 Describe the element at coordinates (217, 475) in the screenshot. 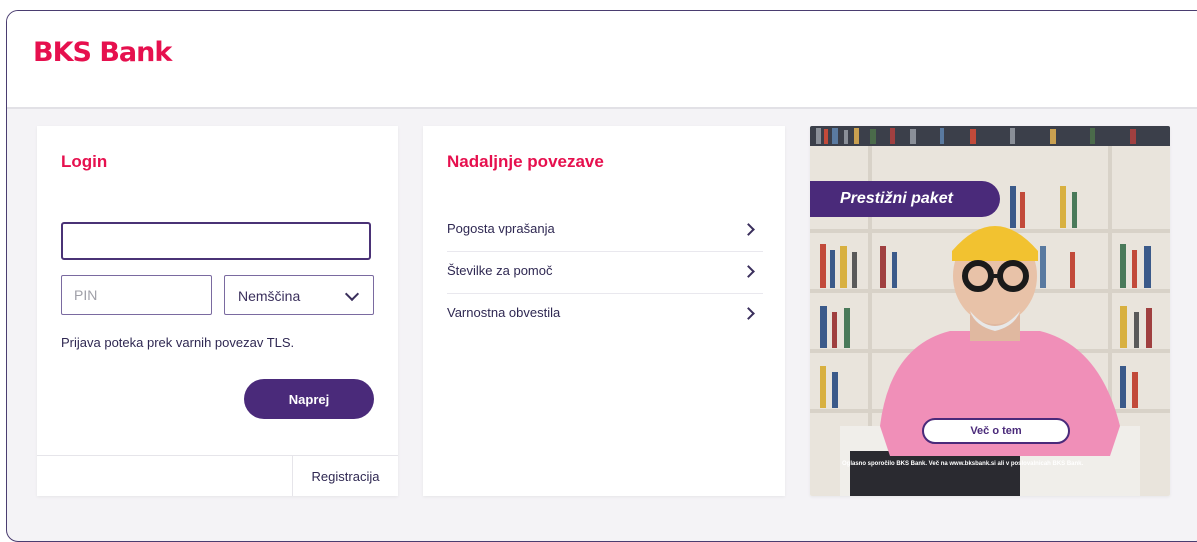

I see `login-footer: Registracija` at that location.